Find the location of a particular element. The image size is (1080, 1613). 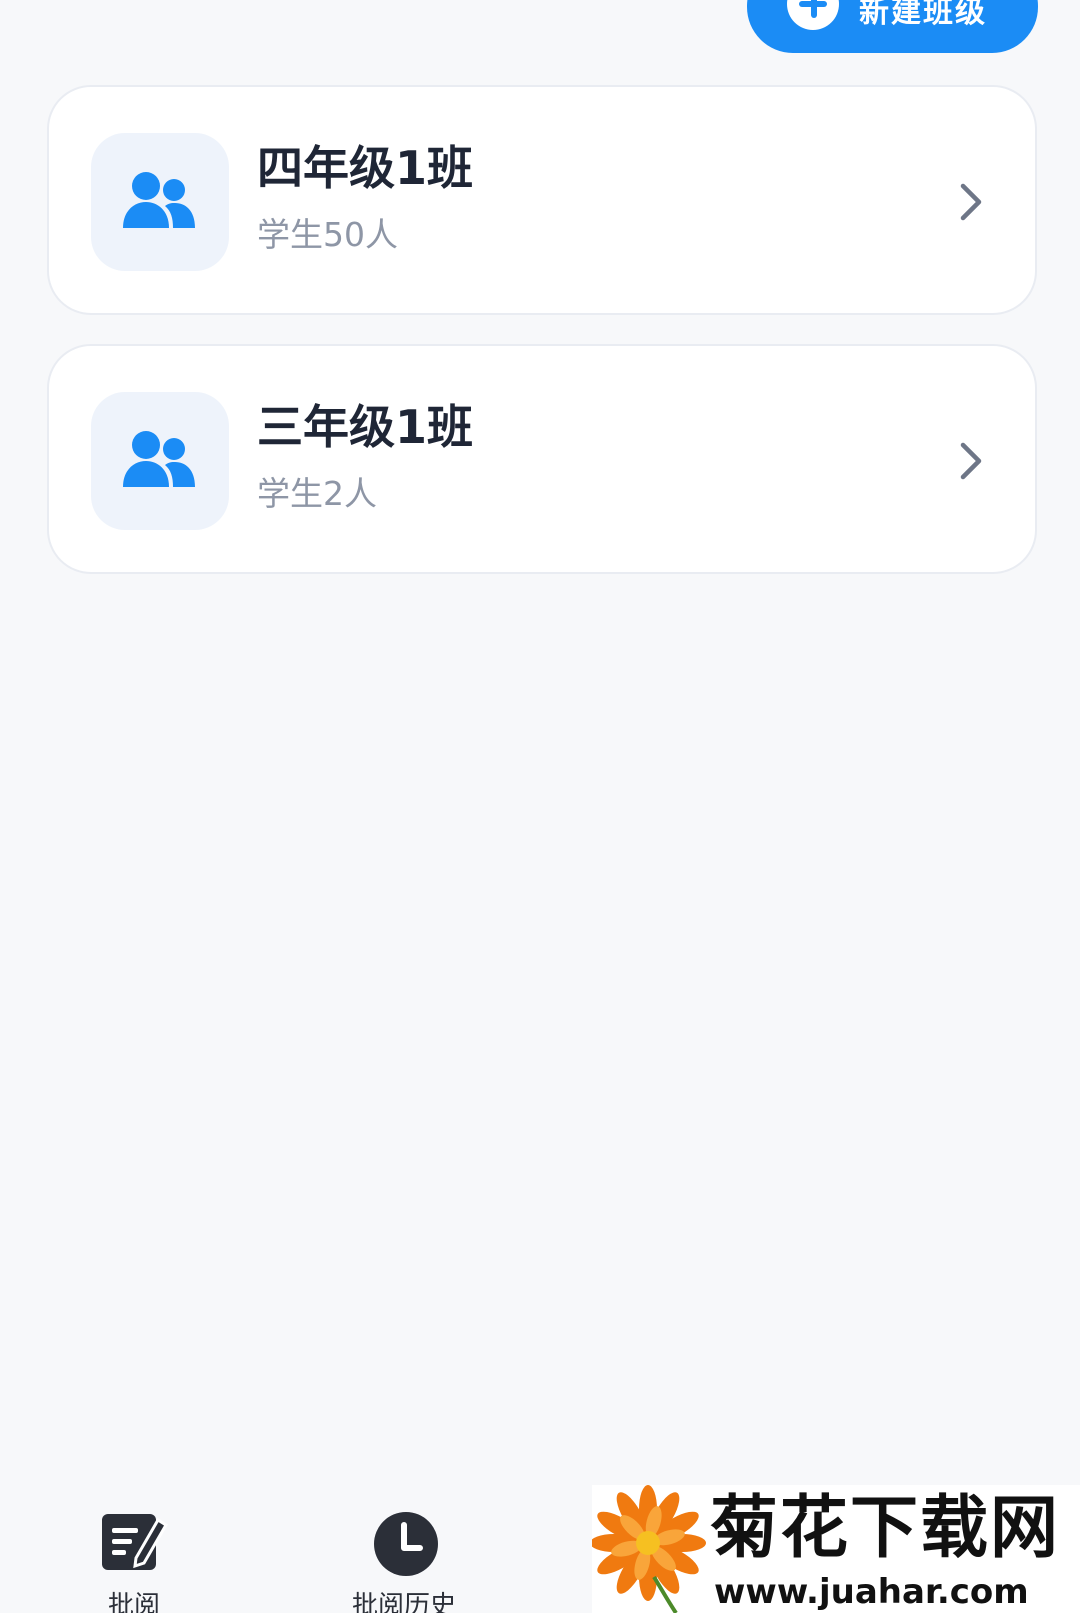

clock-icon is located at coordinates (406, 1544).